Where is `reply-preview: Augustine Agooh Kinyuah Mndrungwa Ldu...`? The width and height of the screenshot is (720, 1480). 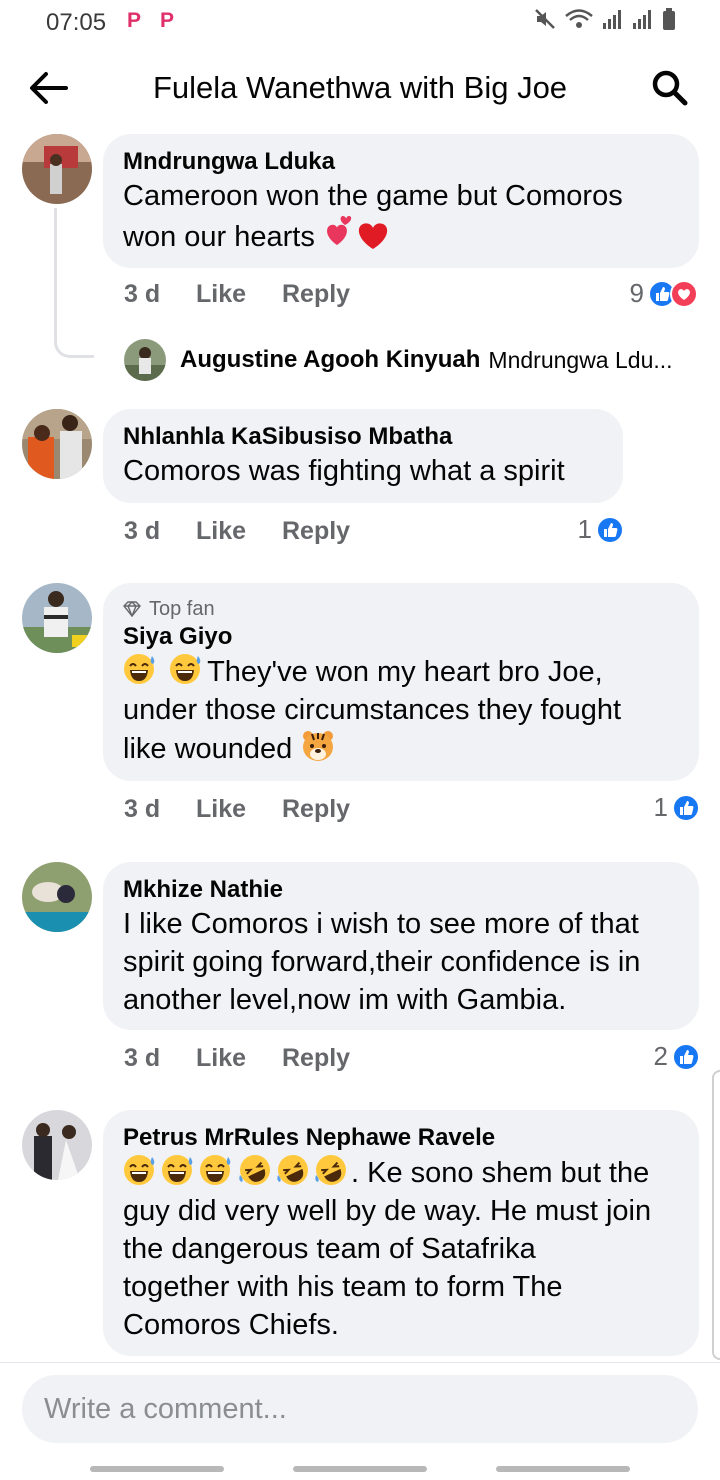 reply-preview: Augustine Agooh Kinyuah Mndrungwa Ldu... is located at coordinates (398, 360).